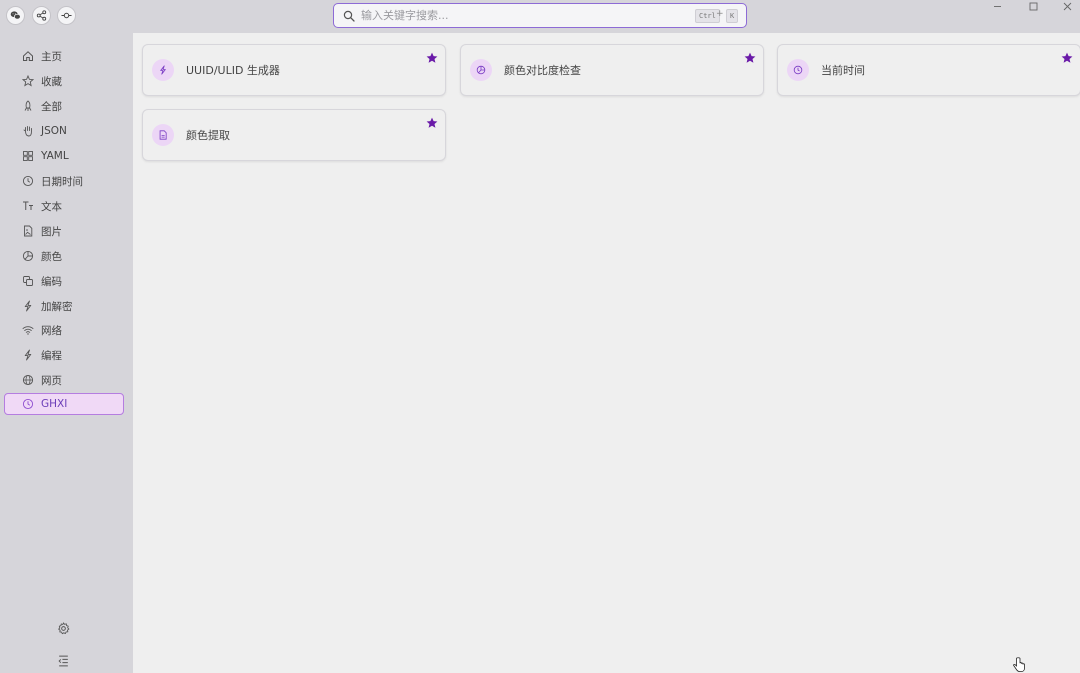  Describe the element at coordinates (28, 205) in the screenshot. I see `text-size-icon` at that location.